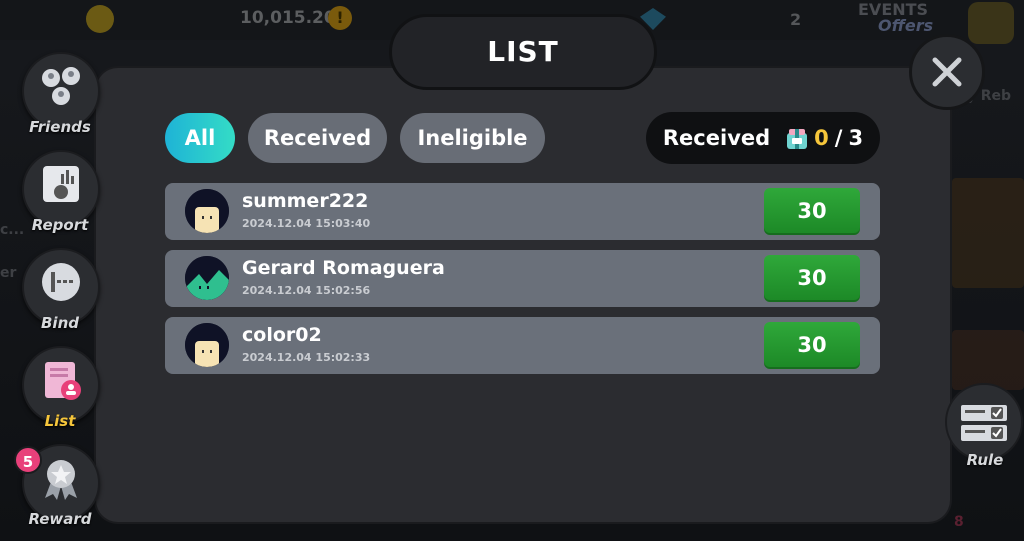 The height and width of the screenshot is (541, 1024). Describe the element at coordinates (906, 25) in the screenshot. I see `offers-label: Offers` at that location.